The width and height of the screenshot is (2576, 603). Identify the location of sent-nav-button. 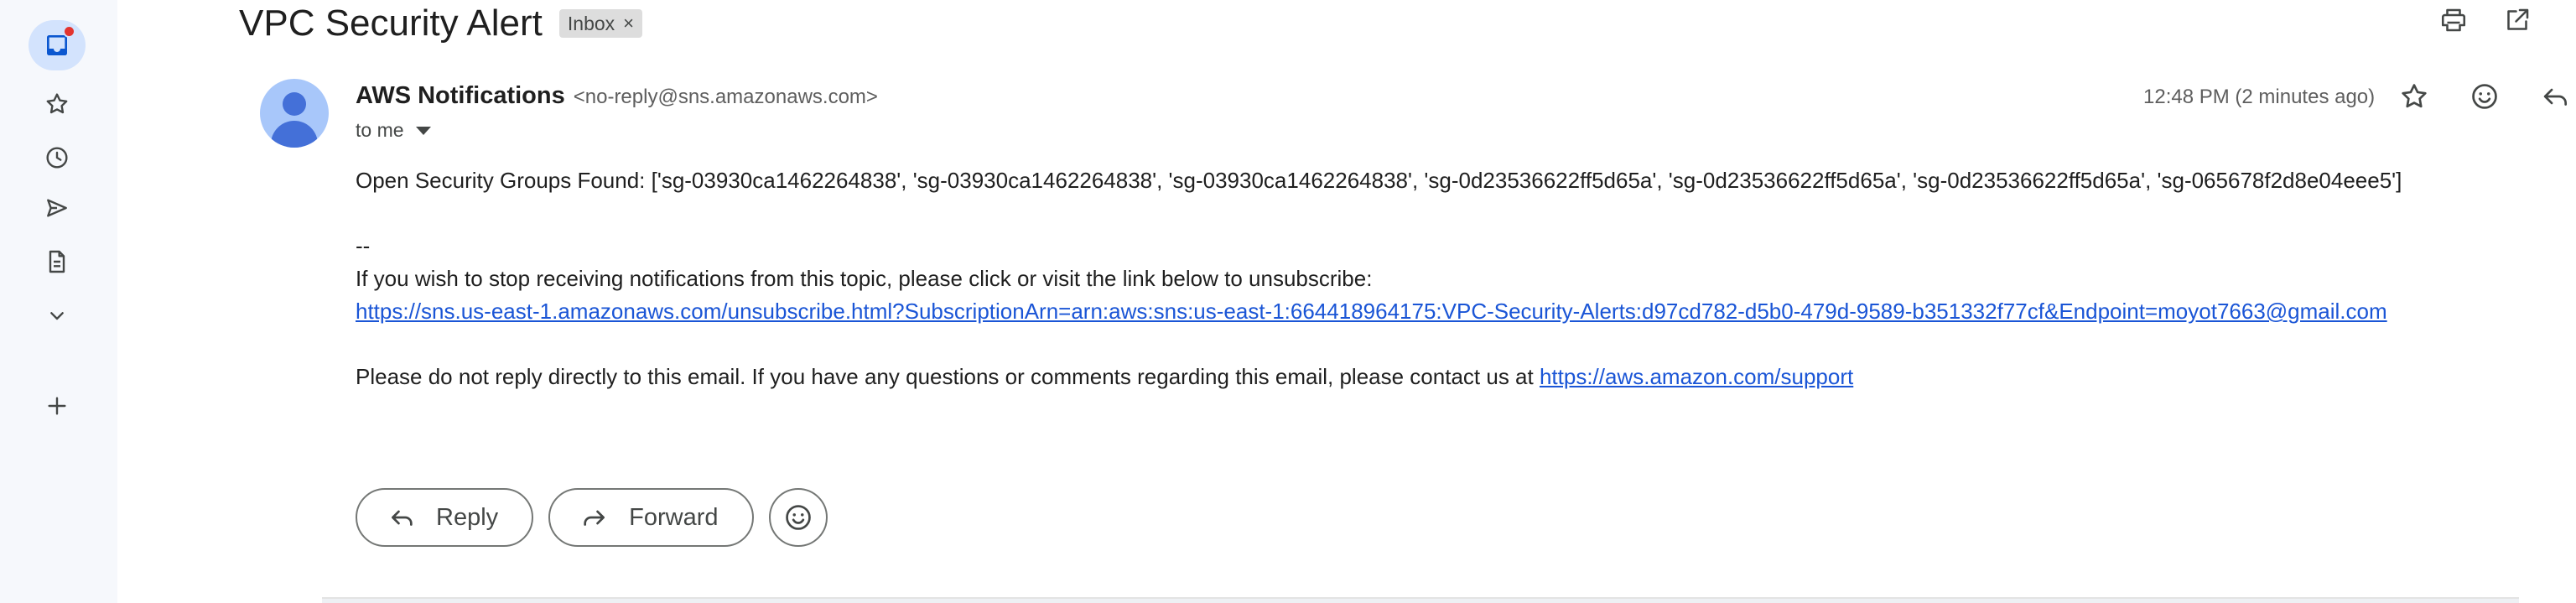
(57, 208).